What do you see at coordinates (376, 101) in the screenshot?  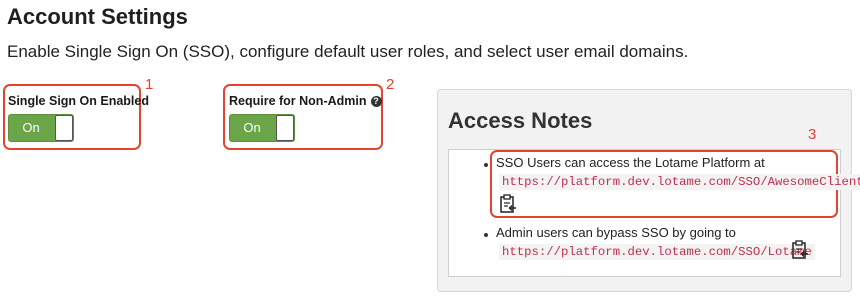 I see `help-icon: ?` at bounding box center [376, 101].